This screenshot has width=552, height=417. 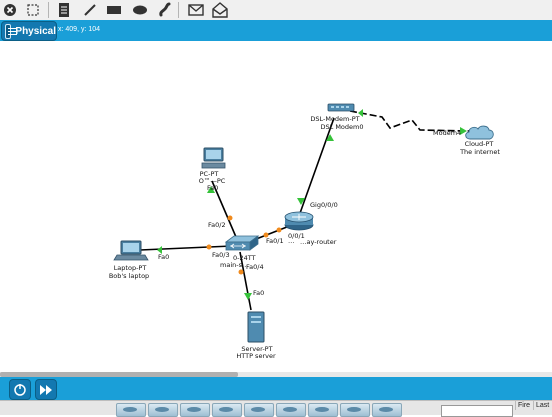 I want to click on device-palette: Fire Last, so click(x=276, y=408).